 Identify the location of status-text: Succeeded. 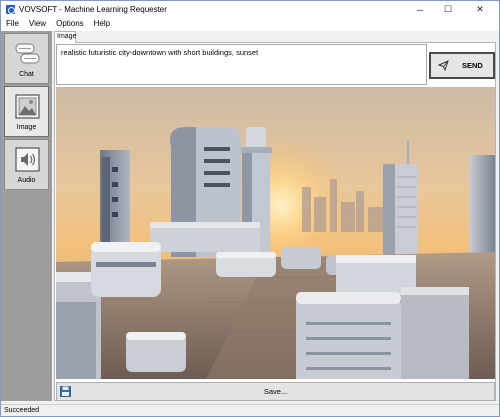
(22, 410).